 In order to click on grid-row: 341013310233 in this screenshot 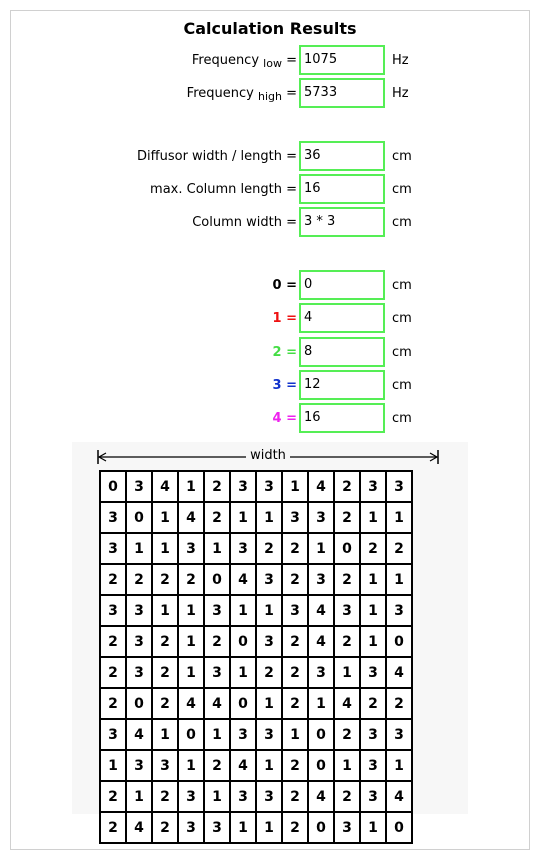, I will do `click(256, 734)`.